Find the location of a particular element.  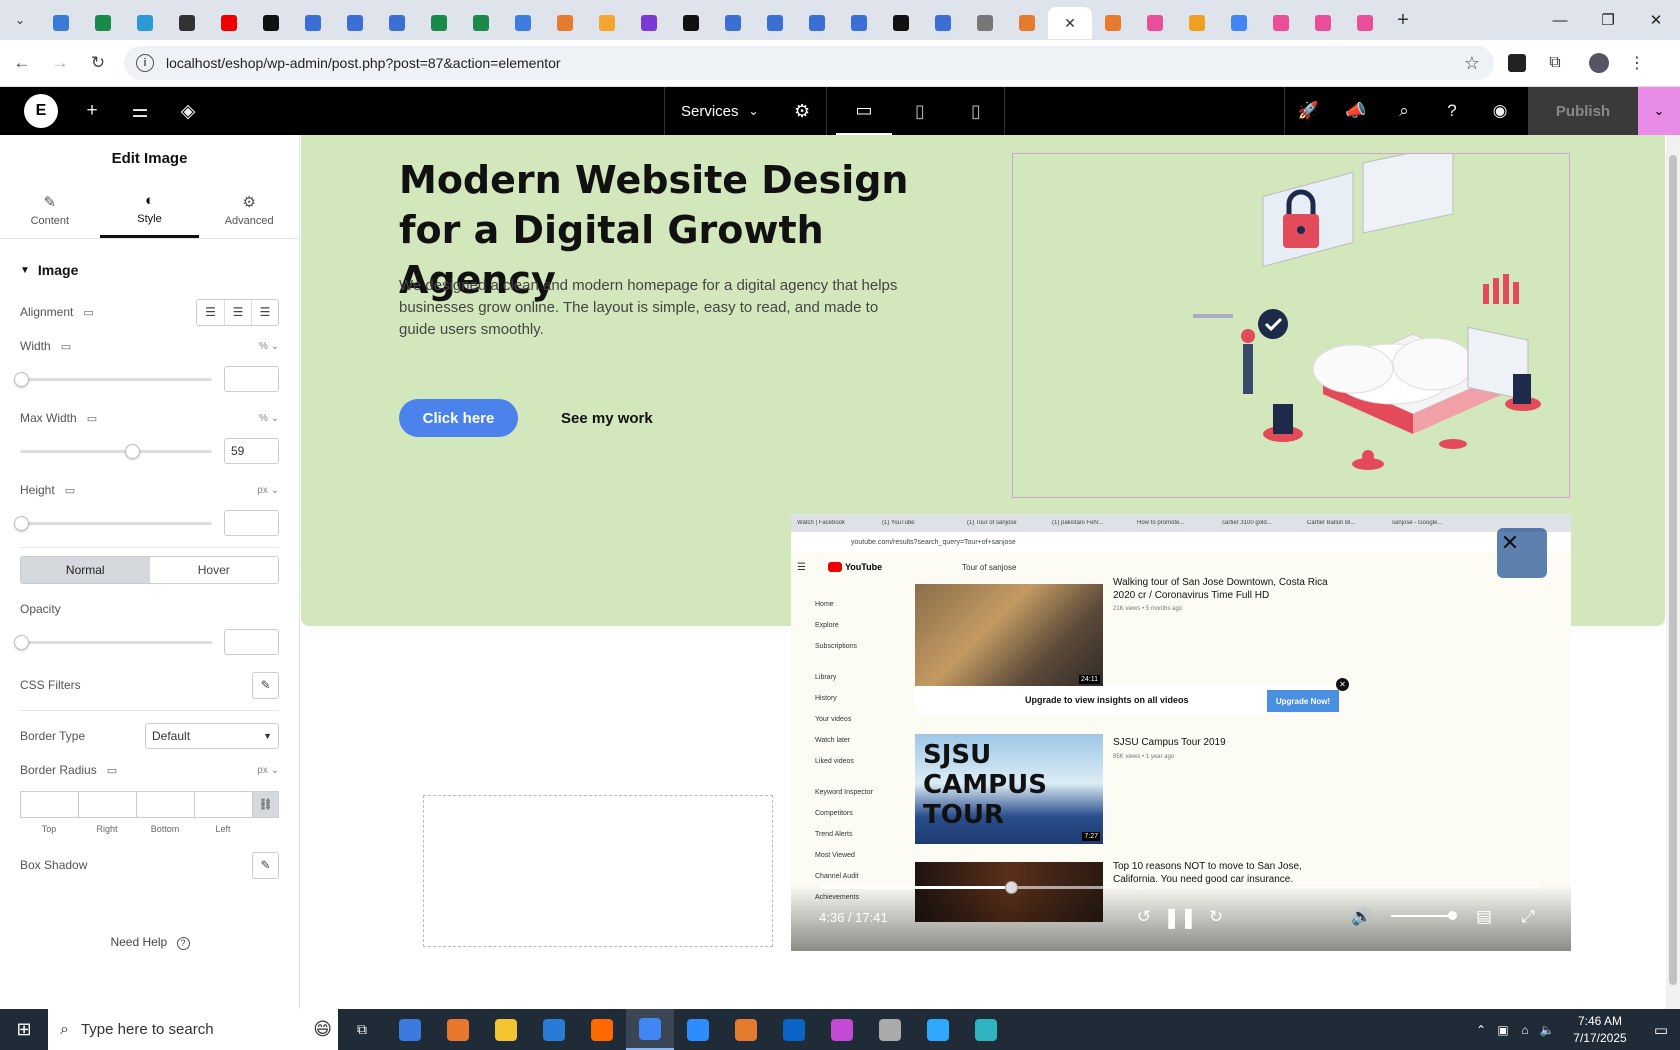

volume-icon: 🔈 is located at coordinates (1547, 1030).